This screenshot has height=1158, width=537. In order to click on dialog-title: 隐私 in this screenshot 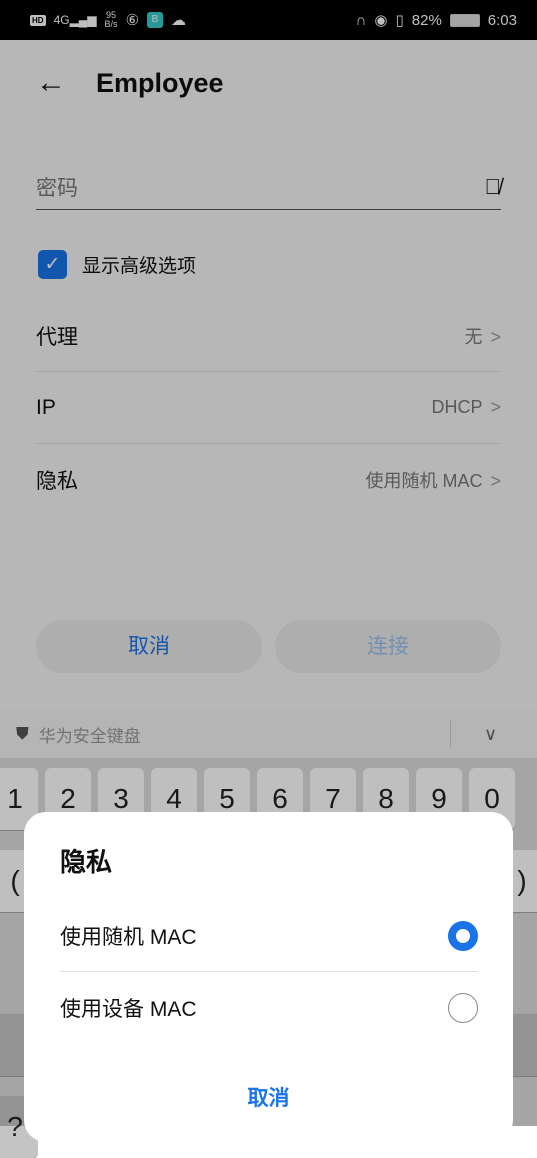, I will do `click(86, 862)`.